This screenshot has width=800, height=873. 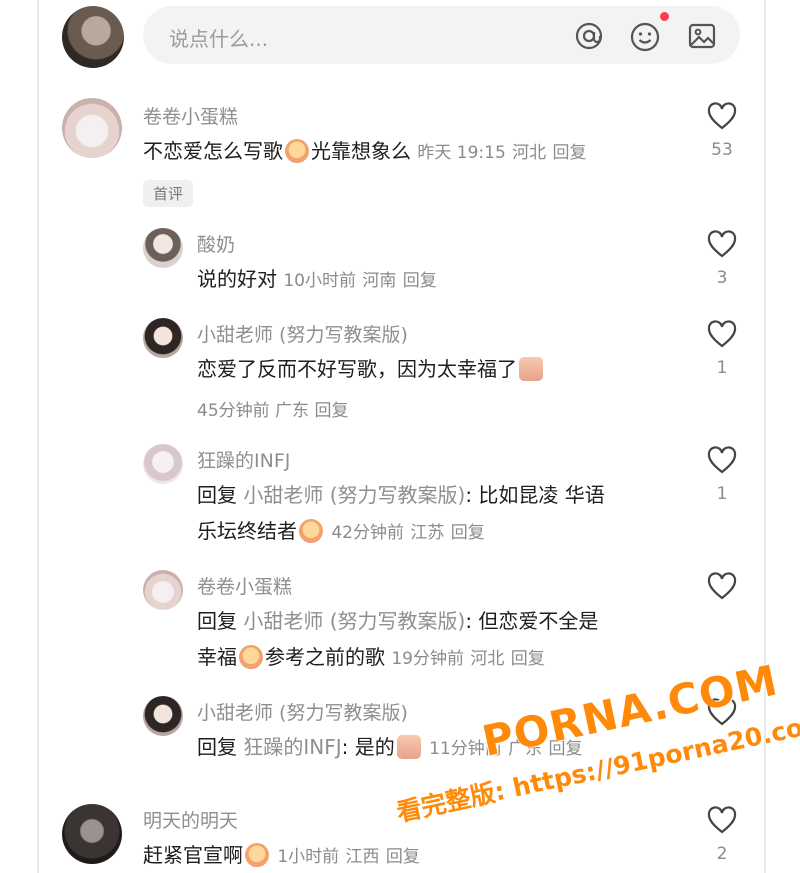 What do you see at coordinates (427, 659) in the screenshot?
I see `comment-time: 19分钟前` at bounding box center [427, 659].